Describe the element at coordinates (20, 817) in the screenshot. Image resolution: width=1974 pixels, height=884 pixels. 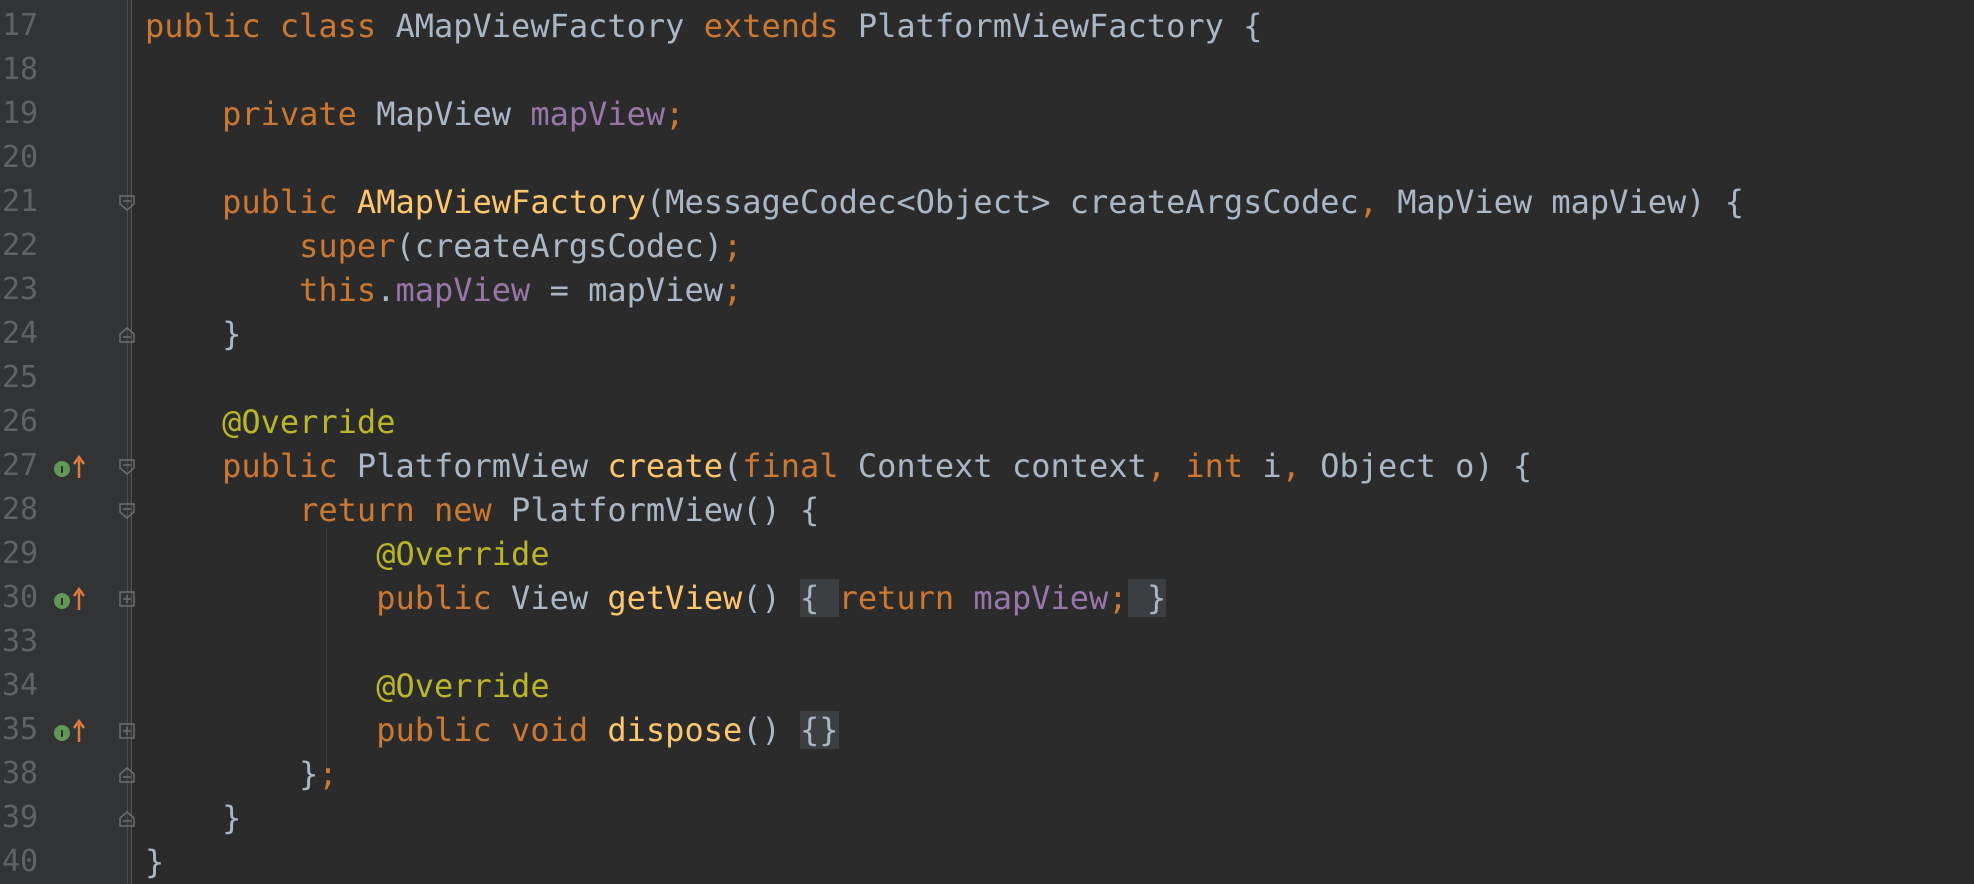
I see `line-number: 39` at that location.